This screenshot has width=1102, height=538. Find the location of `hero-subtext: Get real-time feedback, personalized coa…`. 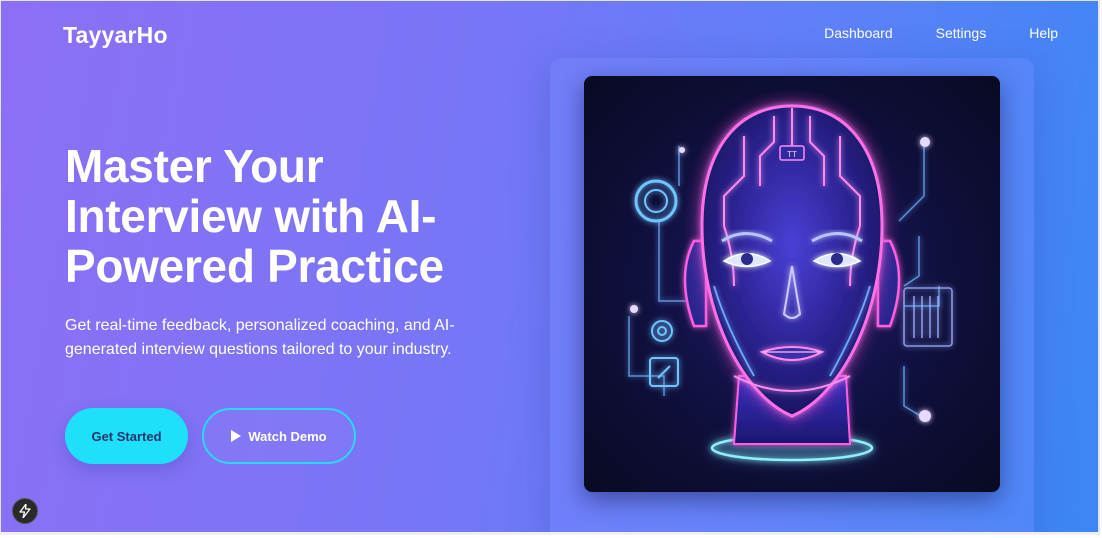

hero-subtext: Get real-time feedback, personalized coa… is located at coordinates (260, 337).